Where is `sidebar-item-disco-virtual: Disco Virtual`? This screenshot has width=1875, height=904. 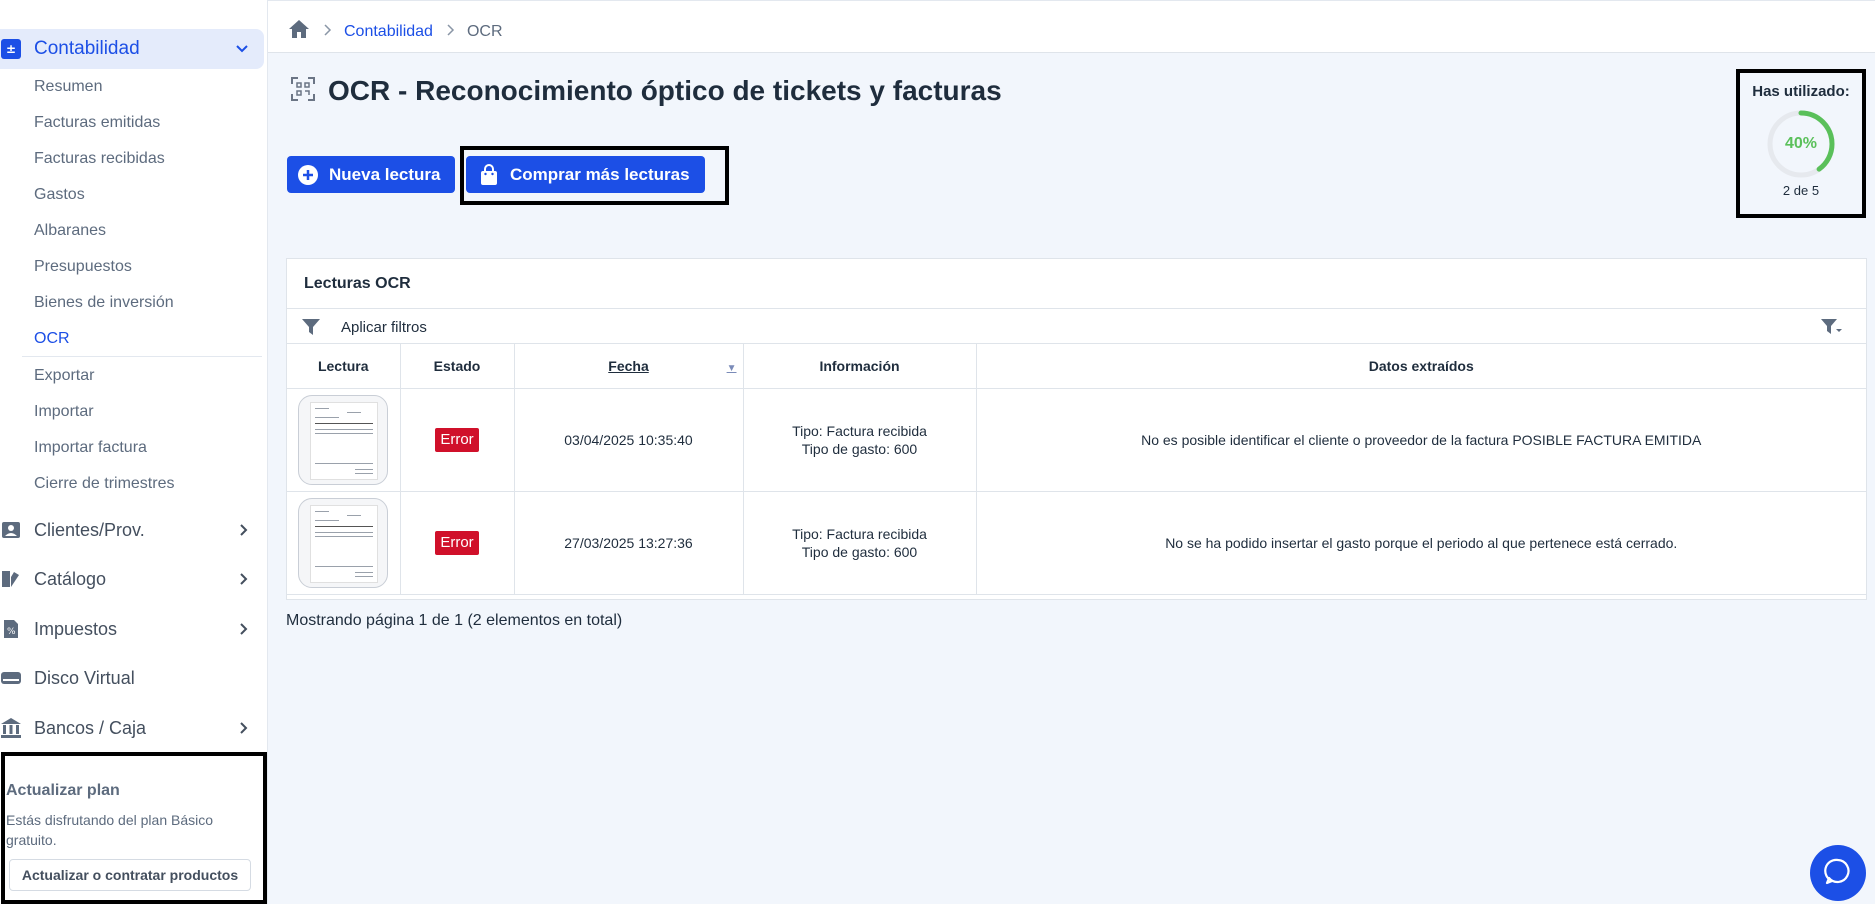
sidebar-item-disco-virtual: Disco Virtual is located at coordinates (132, 678).